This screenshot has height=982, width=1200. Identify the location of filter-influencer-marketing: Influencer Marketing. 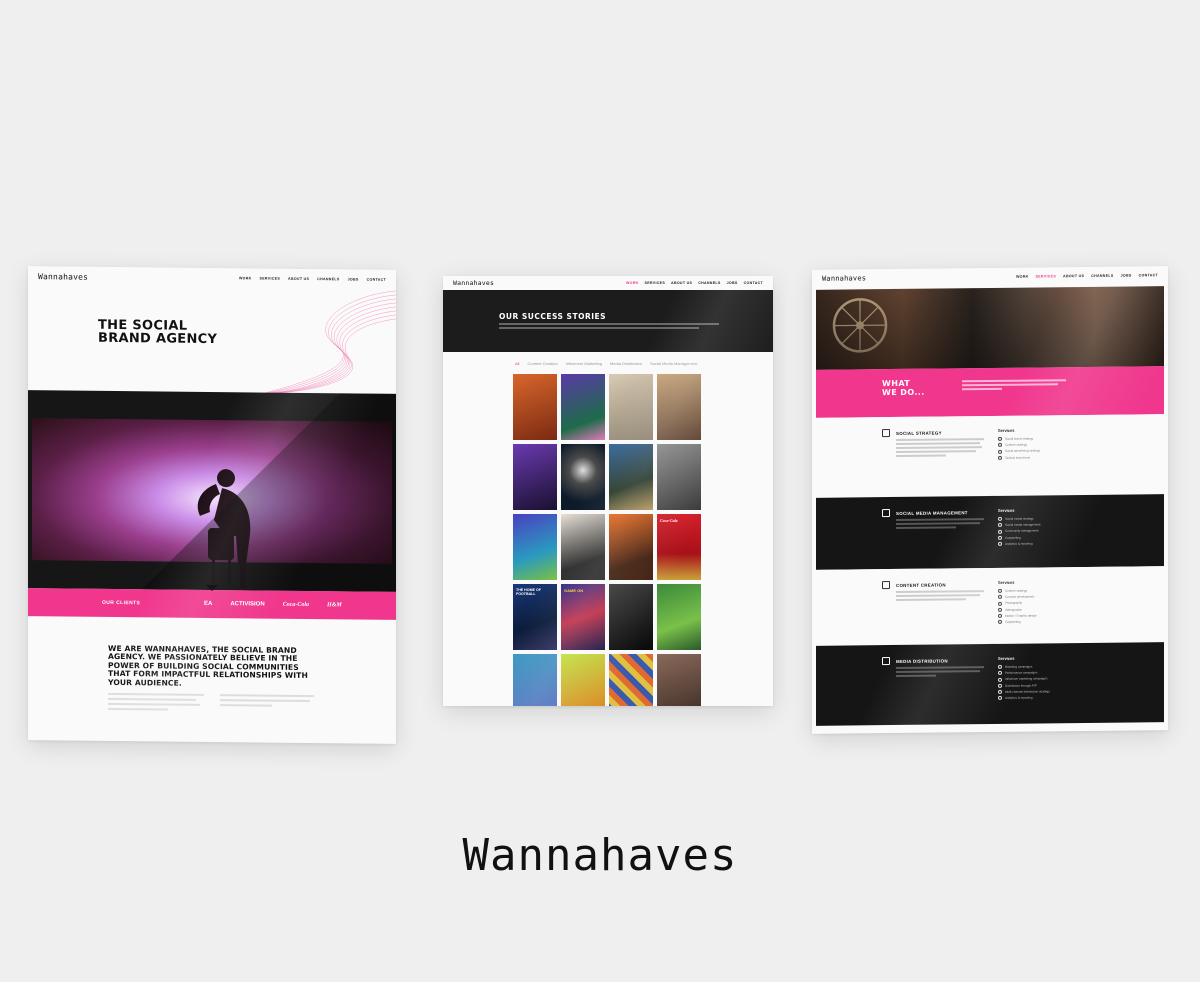
(584, 363).